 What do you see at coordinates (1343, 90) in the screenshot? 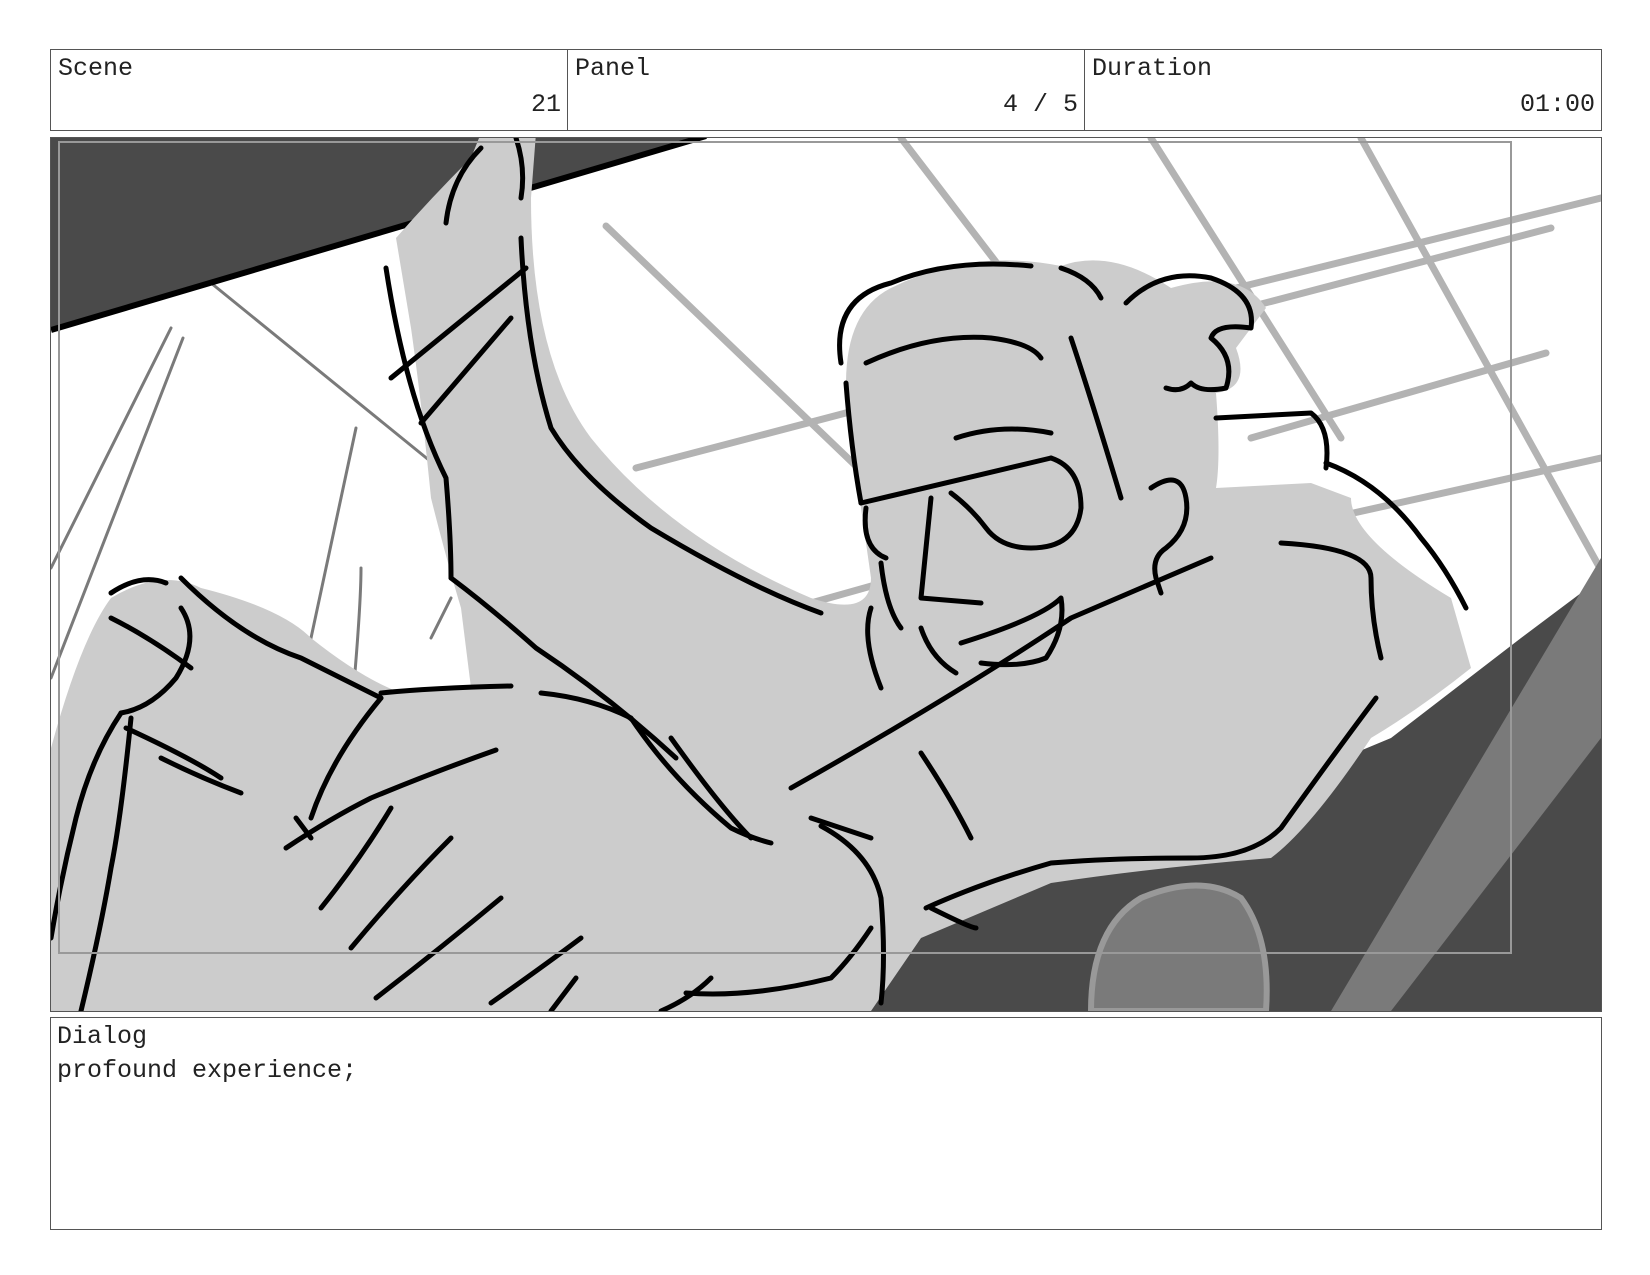
I see `duration-cell: Duration 01:00` at bounding box center [1343, 90].